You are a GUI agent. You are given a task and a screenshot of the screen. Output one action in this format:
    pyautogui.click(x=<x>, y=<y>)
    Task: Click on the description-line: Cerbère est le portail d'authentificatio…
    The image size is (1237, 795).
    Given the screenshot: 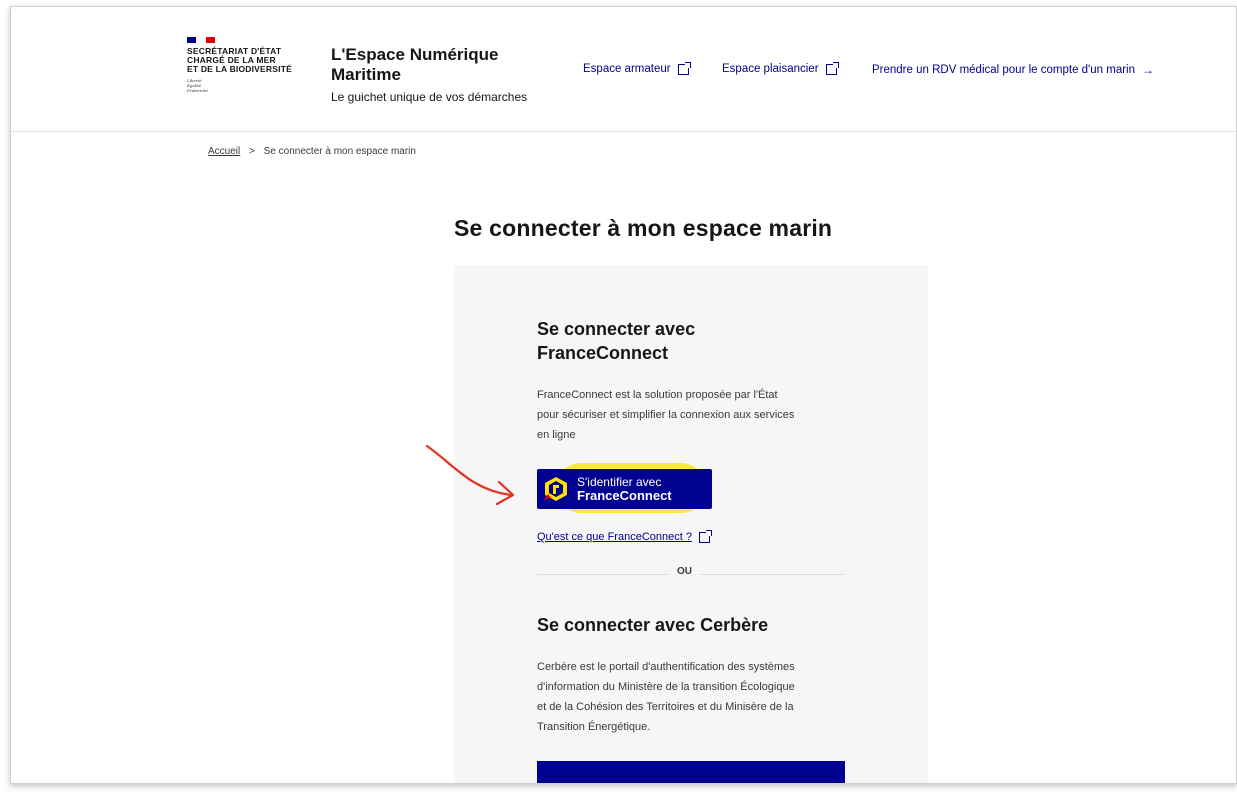 What is the action you would take?
    pyautogui.click(x=666, y=667)
    